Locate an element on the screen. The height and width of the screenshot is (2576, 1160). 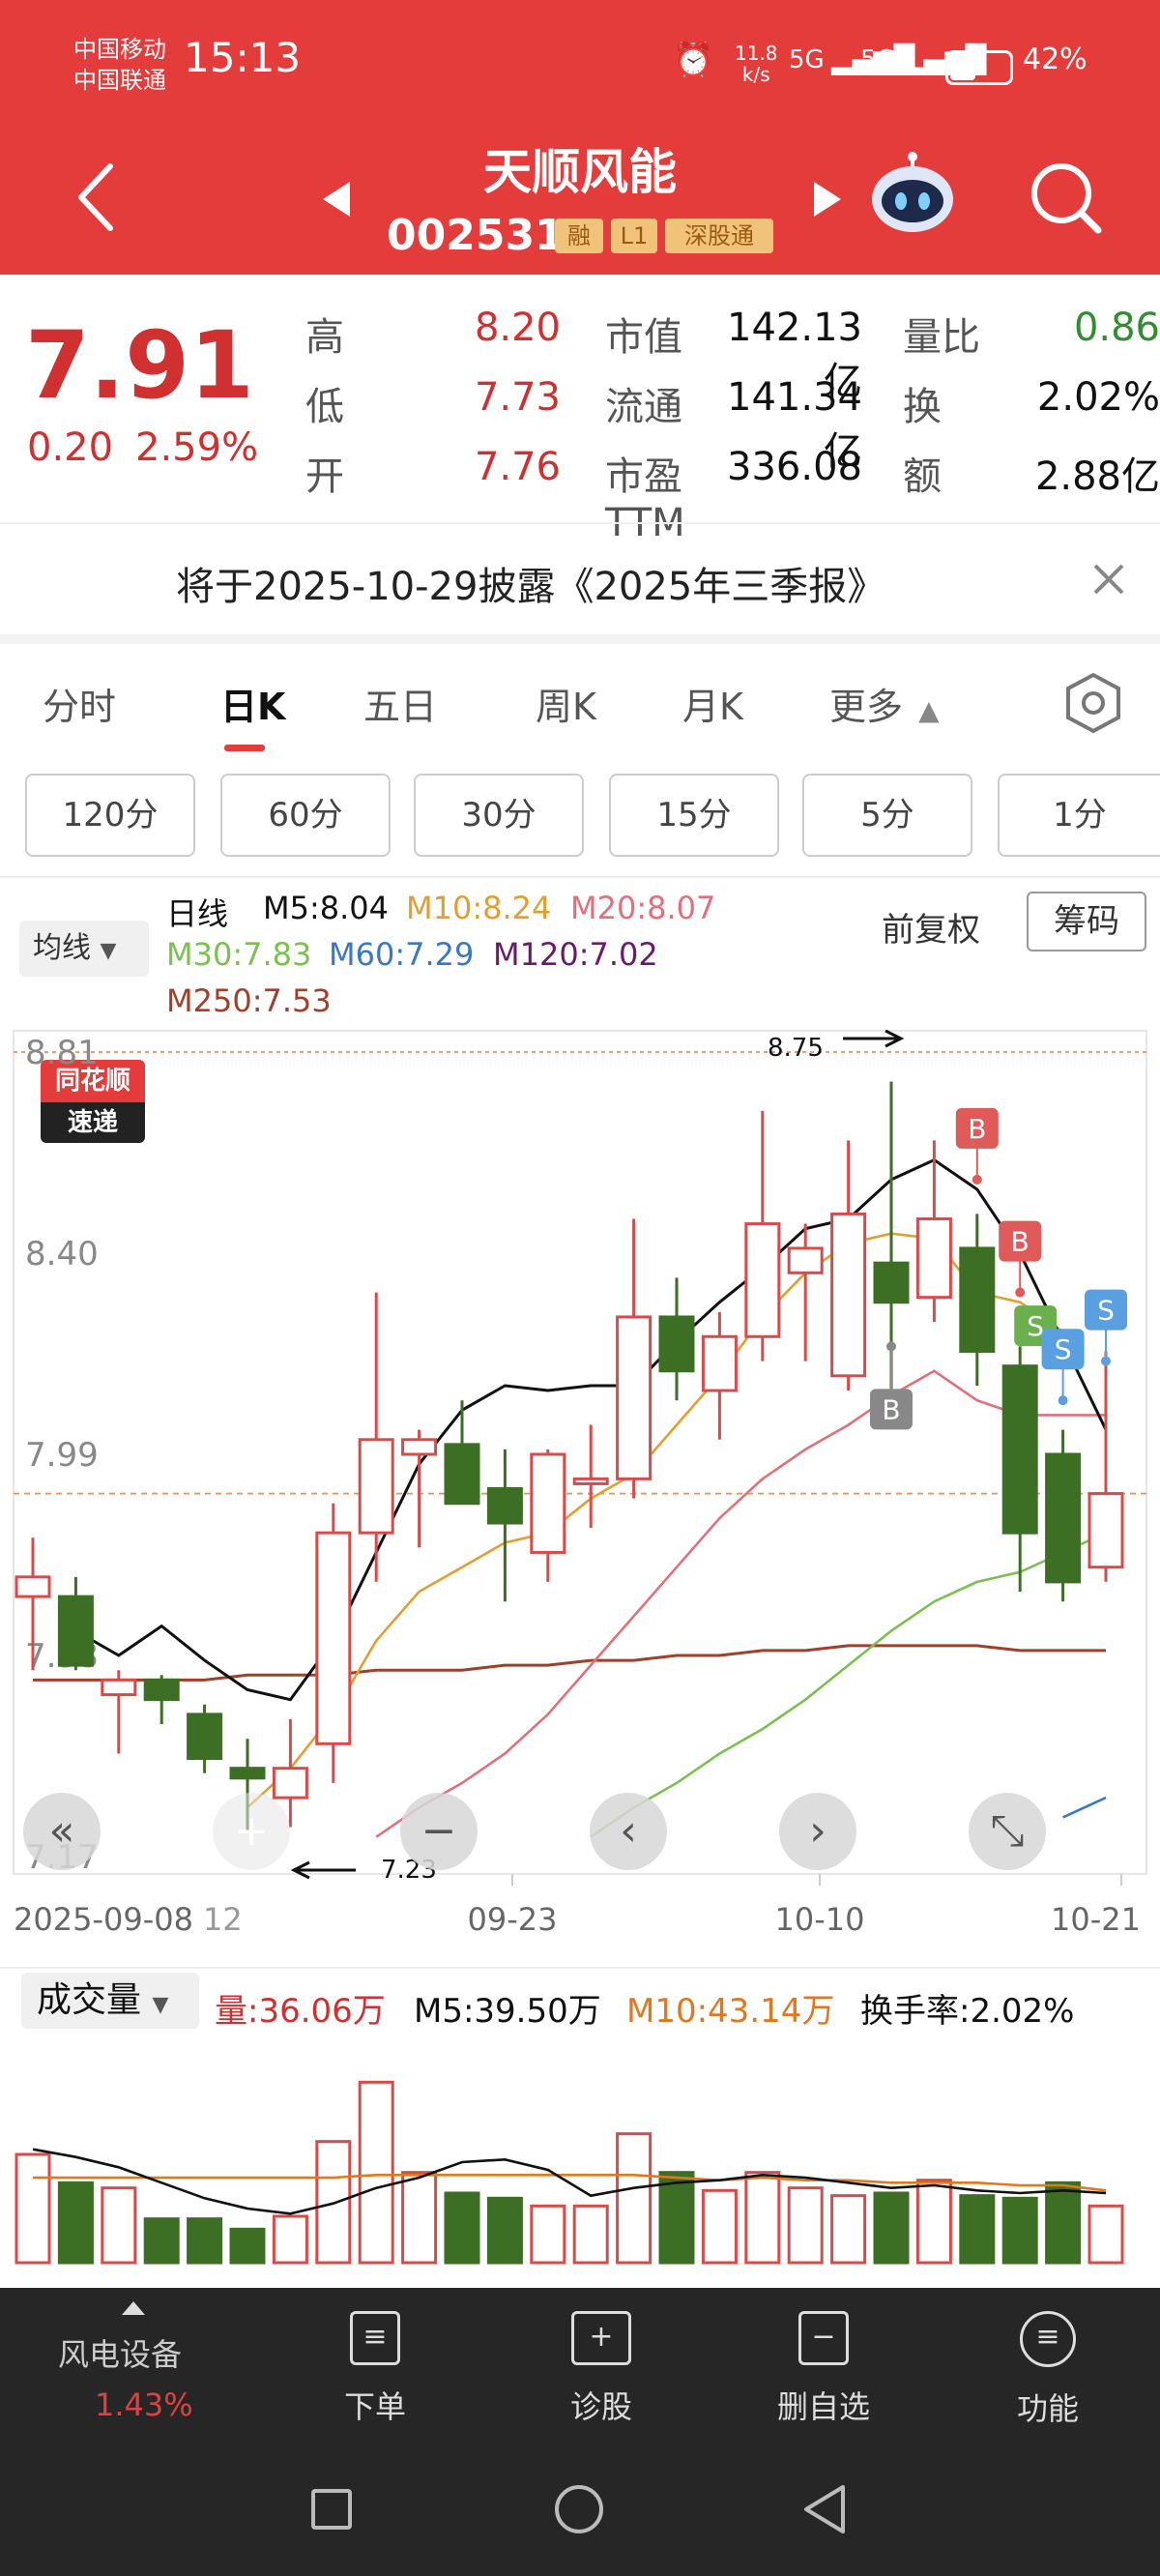
carrier-2: 中国联通 is located at coordinates (120, 80).